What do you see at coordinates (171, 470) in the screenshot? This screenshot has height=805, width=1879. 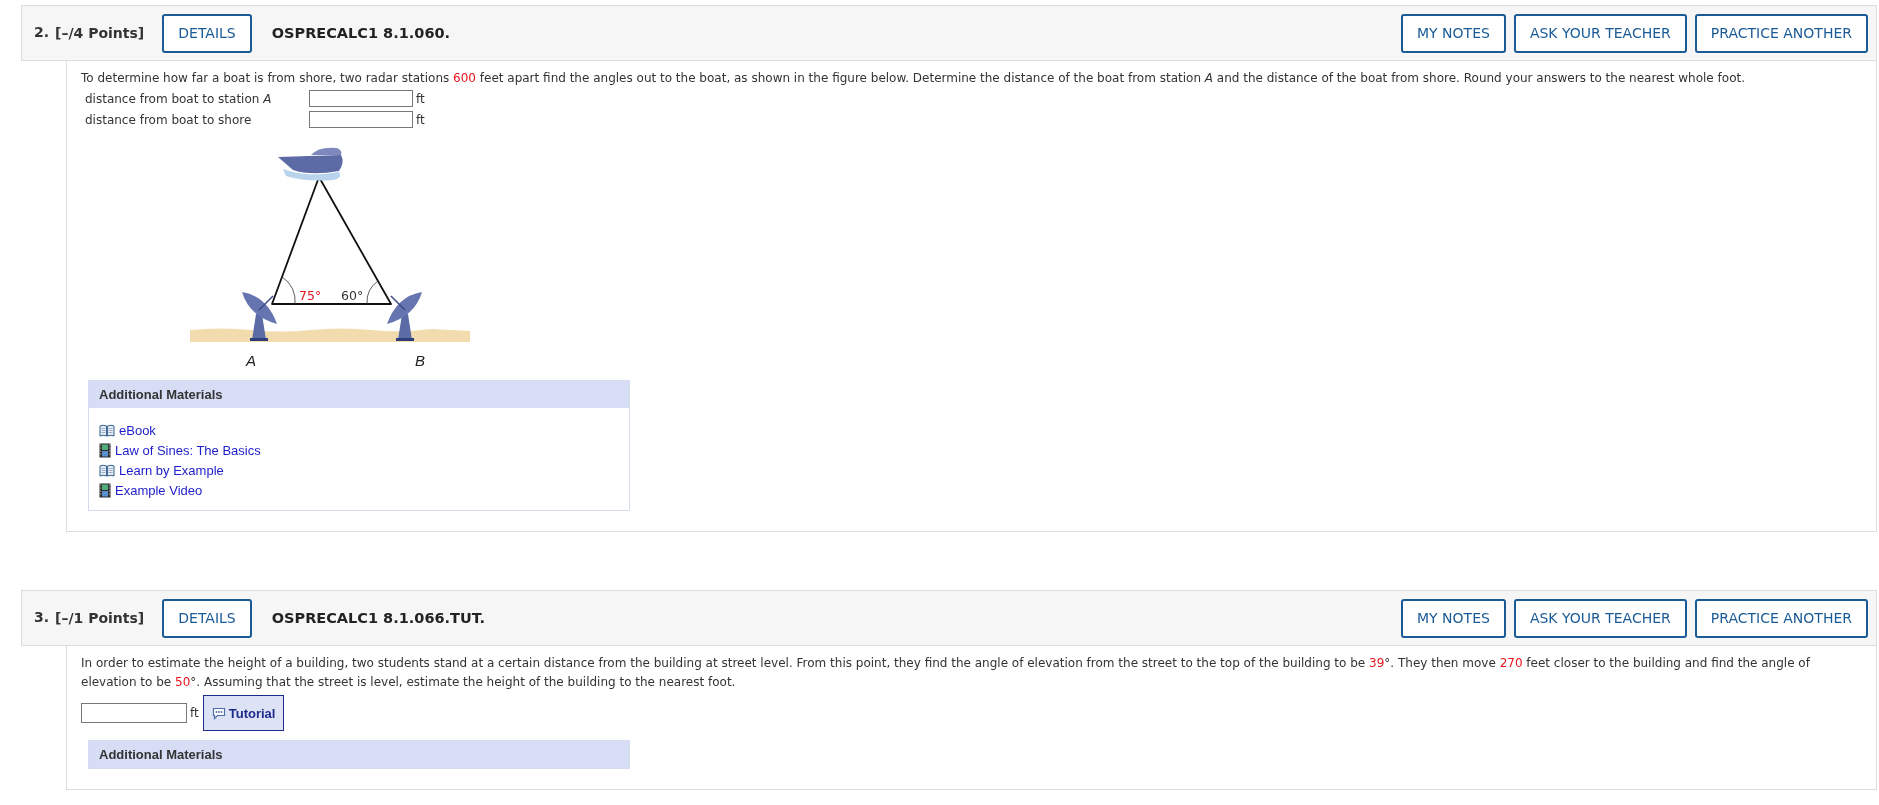 I see `material-link: Learn by Example` at bounding box center [171, 470].